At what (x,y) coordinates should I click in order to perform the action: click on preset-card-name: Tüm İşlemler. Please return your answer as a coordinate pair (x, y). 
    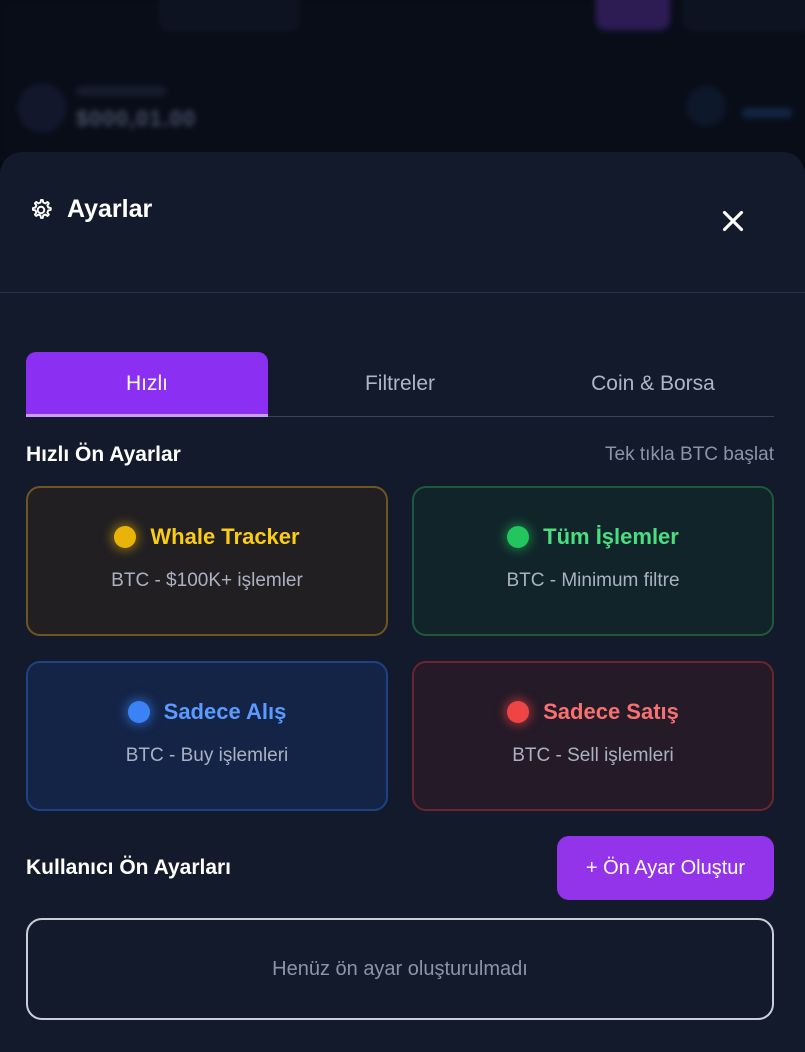
    Looking at the image, I should click on (611, 536).